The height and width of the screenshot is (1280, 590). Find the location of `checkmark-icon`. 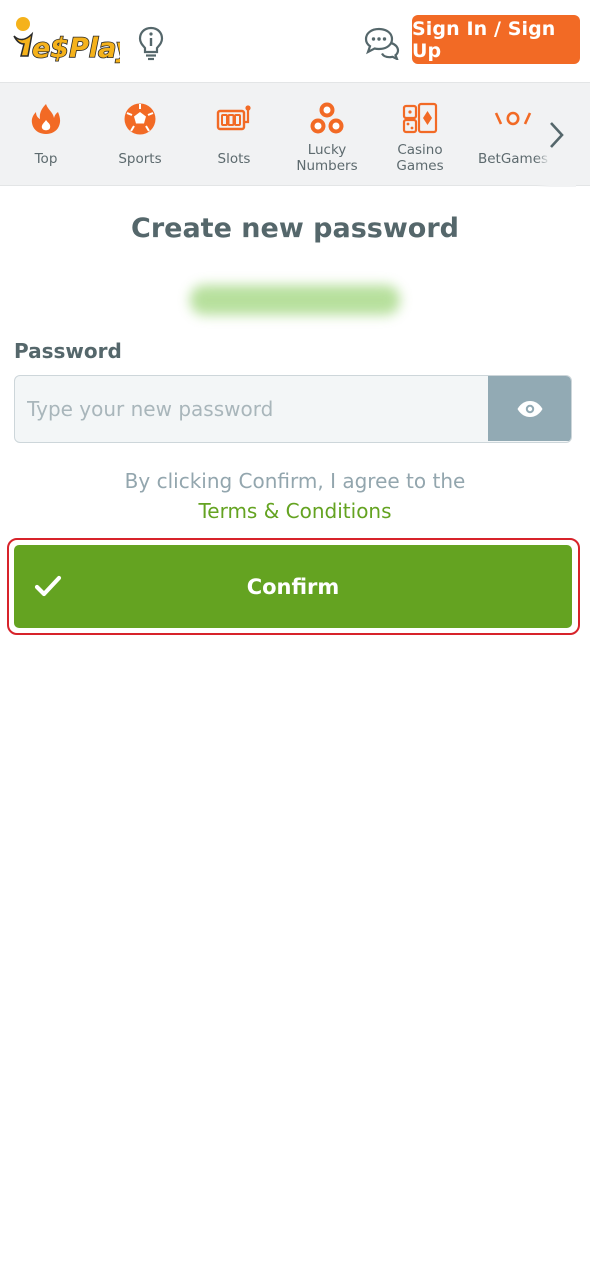

checkmark-icon is located at coordinates (48, 586).